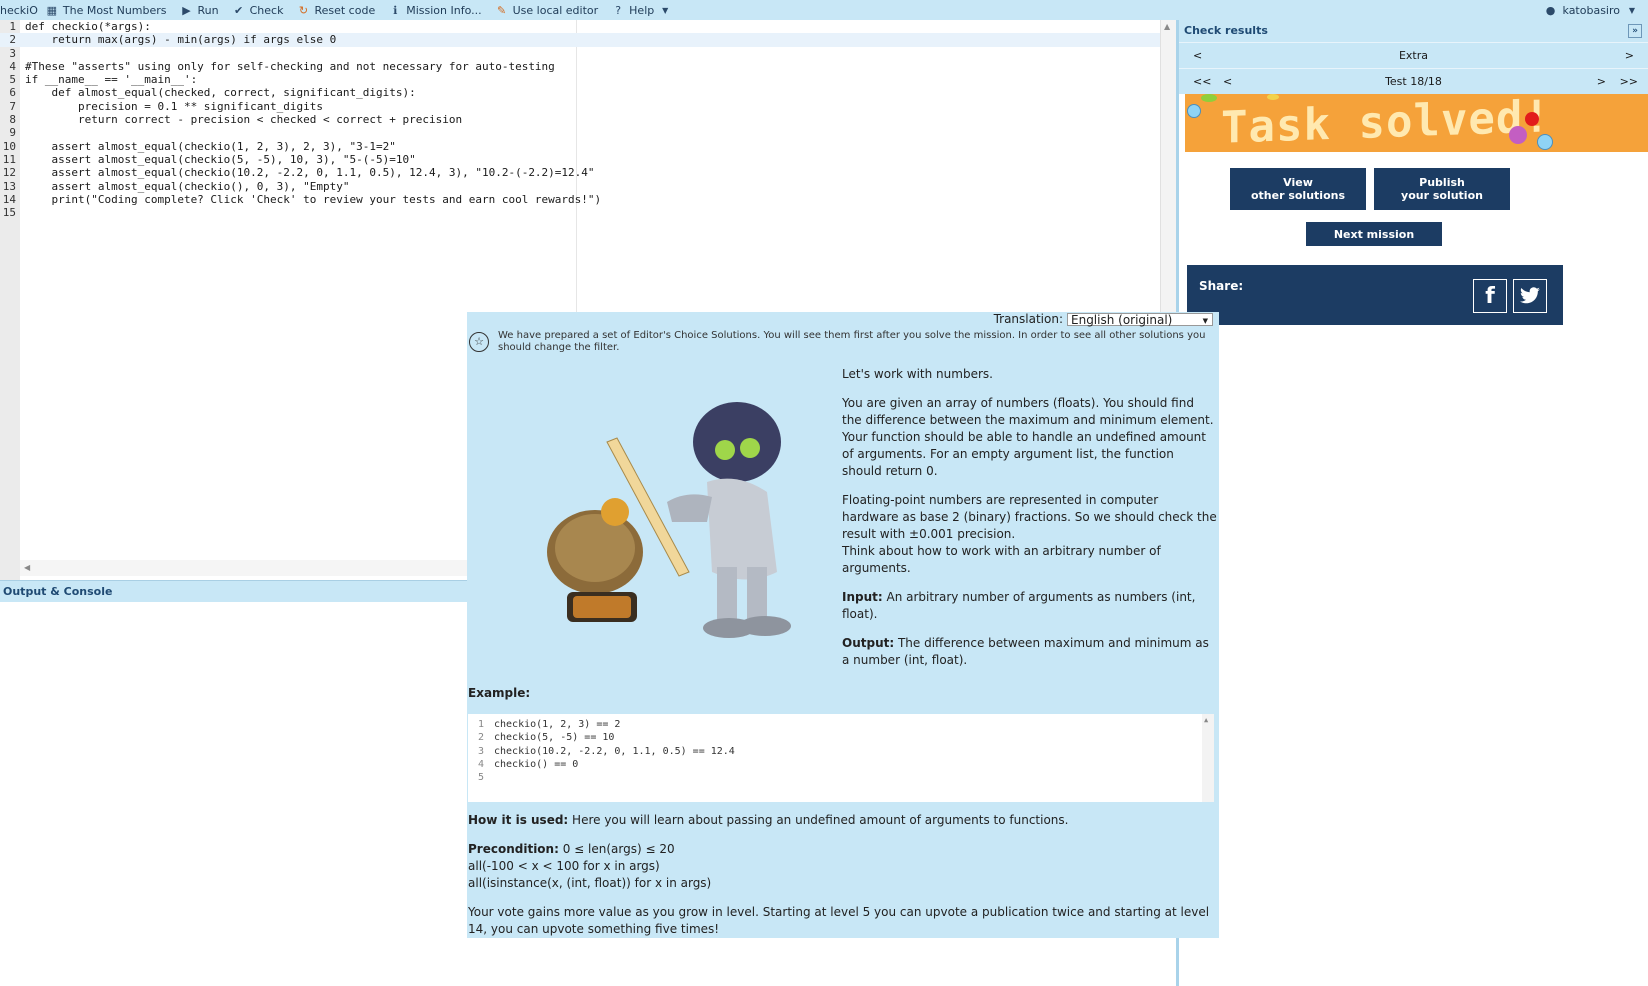 The width and height of the screenshot is (1648, 986). Describe the element at coordinates (665, 10) in the screenshot. I see `chevron-down-icon: ▼` at that location.